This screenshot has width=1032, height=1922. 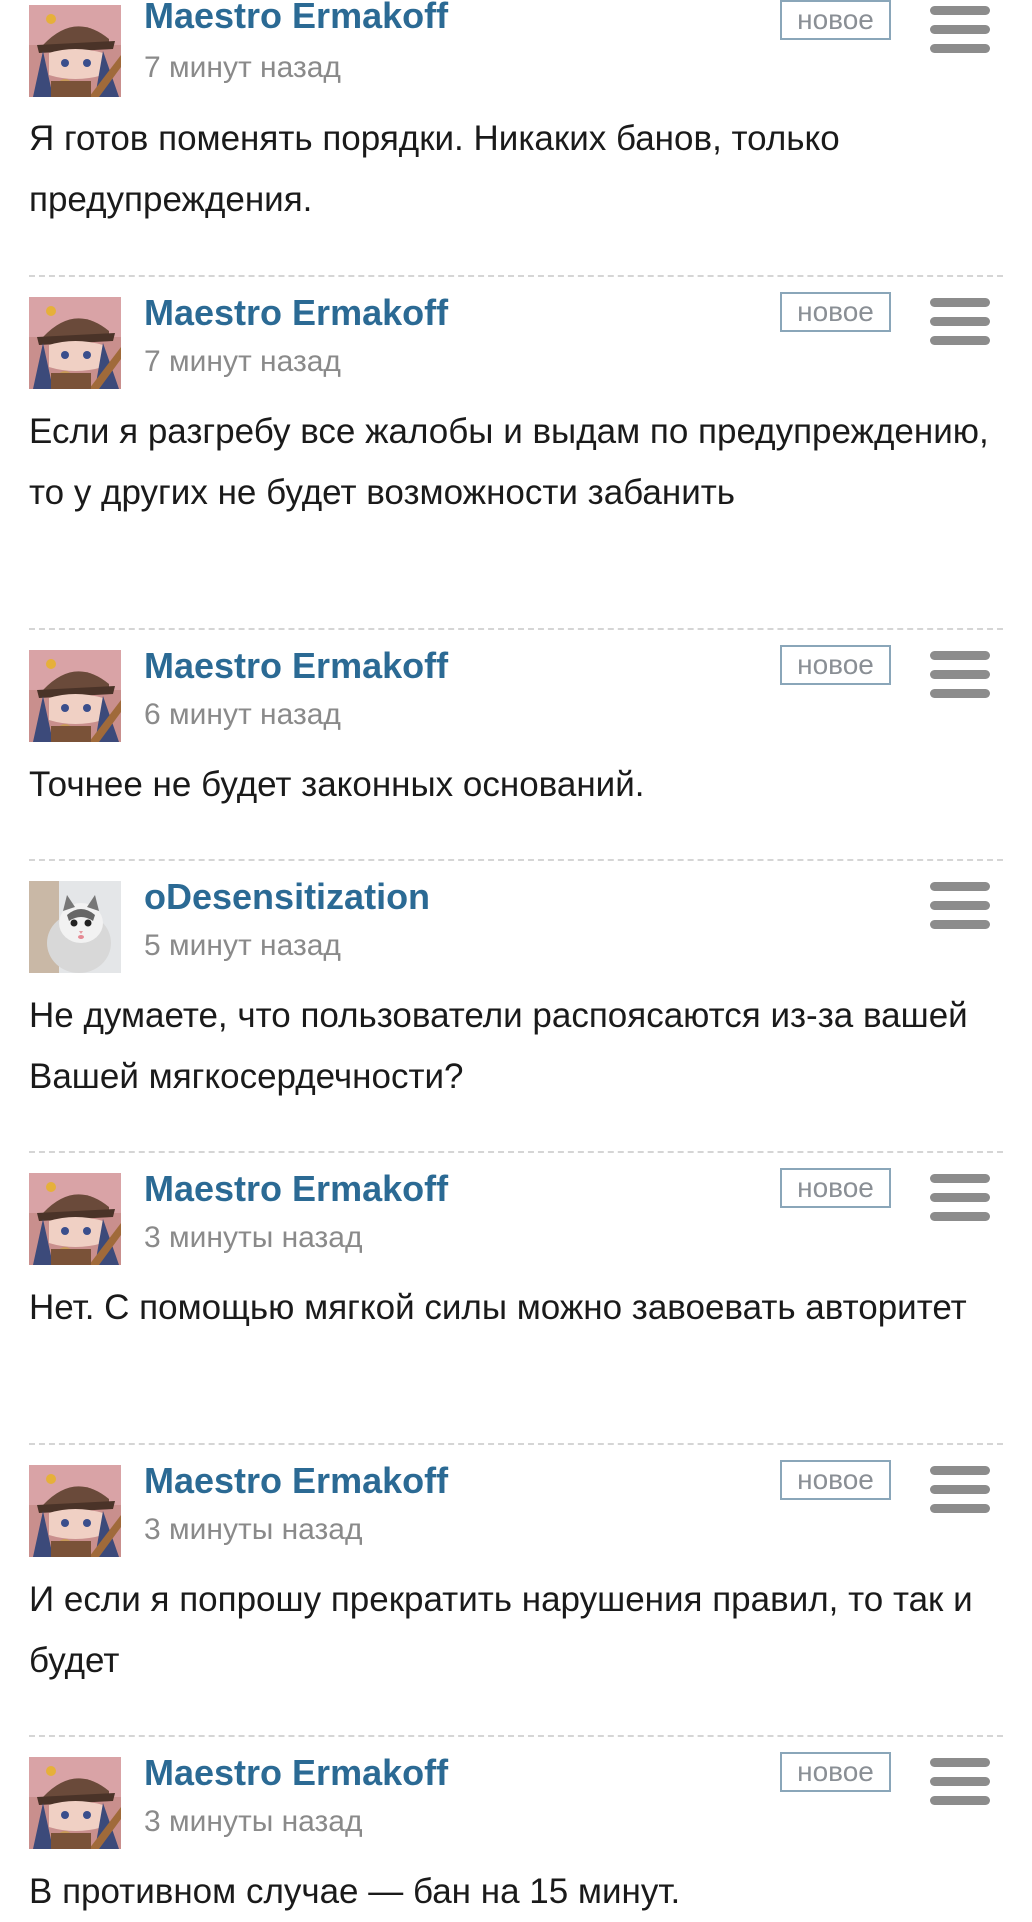 I want to click on timestamp: 5 минут назад, so click(x=242, y=945).